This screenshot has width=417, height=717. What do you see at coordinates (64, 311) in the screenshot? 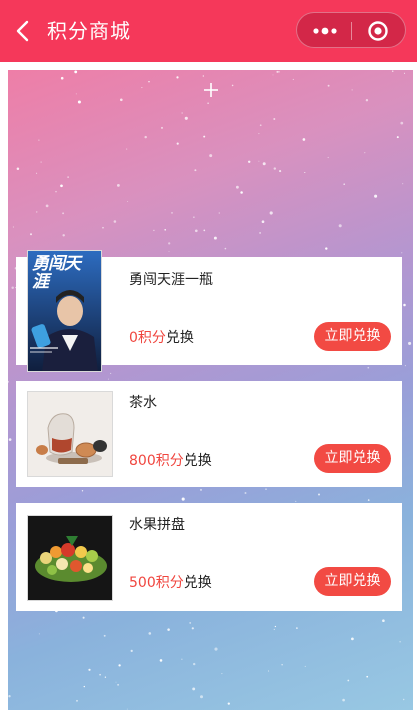
I see `beer-poster-image: 勇闯天涯` at bounding box center [64, 311].